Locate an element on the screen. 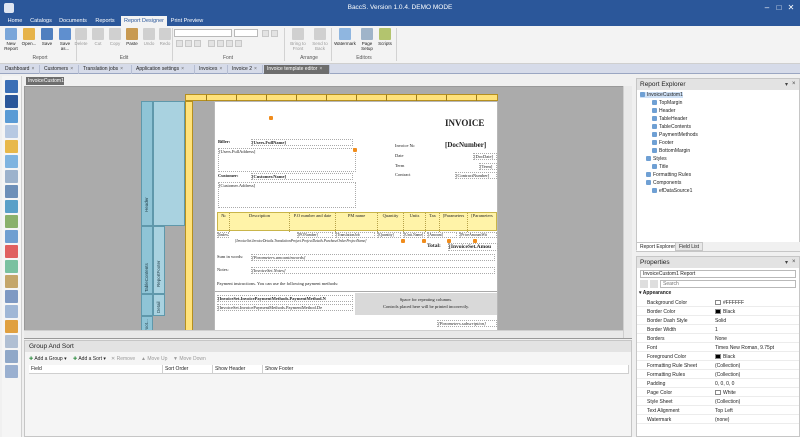 The width and height of the screenshot is (800, 437). close-icon: ✕ is located at coordinates (791, 8).